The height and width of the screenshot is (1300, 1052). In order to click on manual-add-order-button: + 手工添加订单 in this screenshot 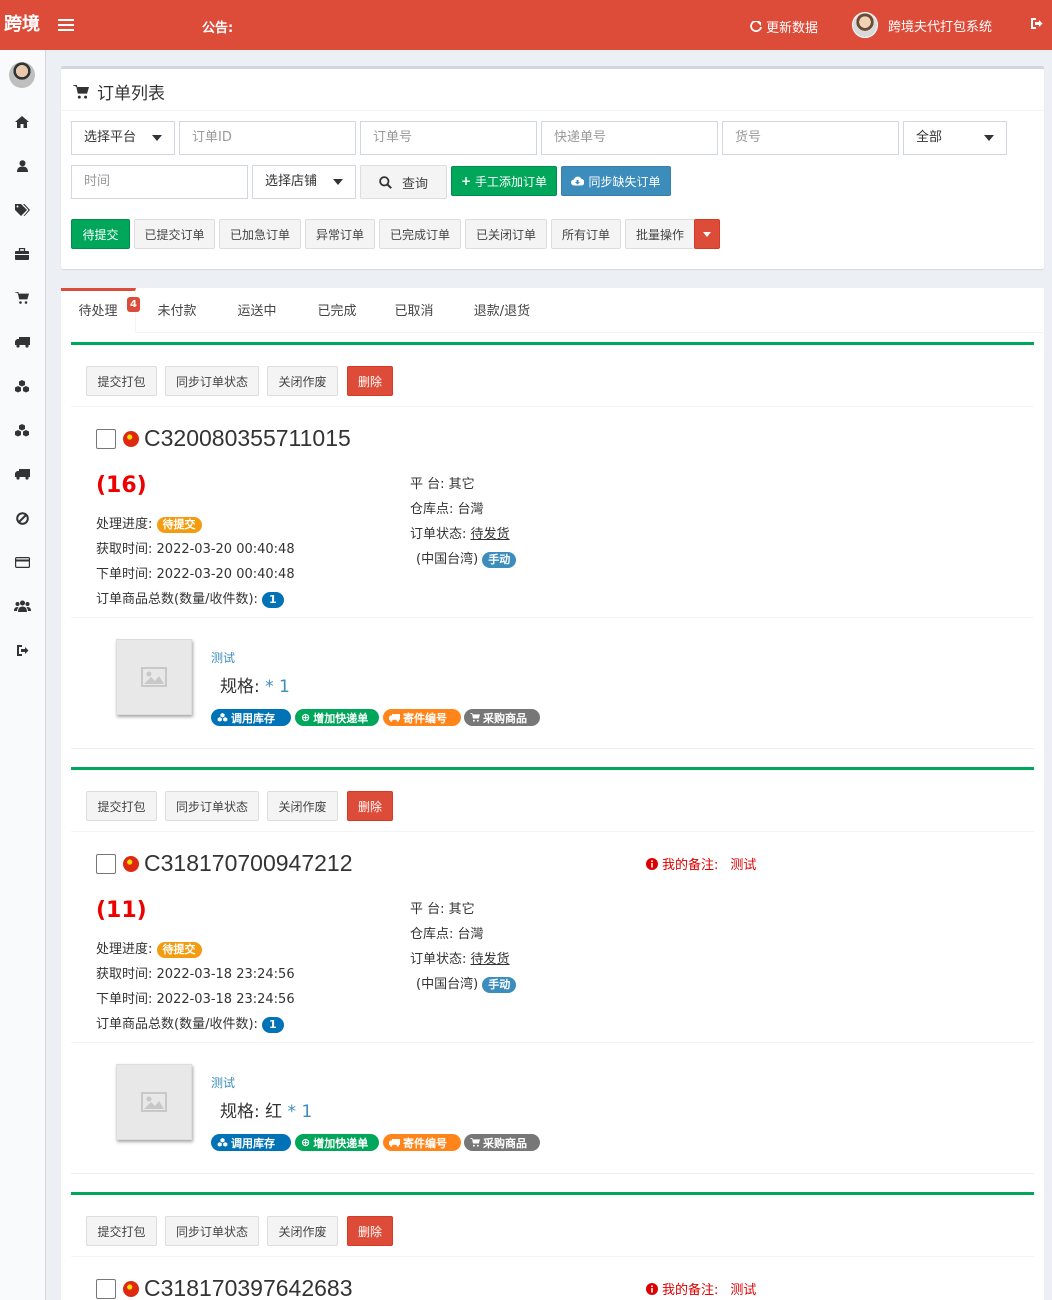, I will do `click(504, 181)`.